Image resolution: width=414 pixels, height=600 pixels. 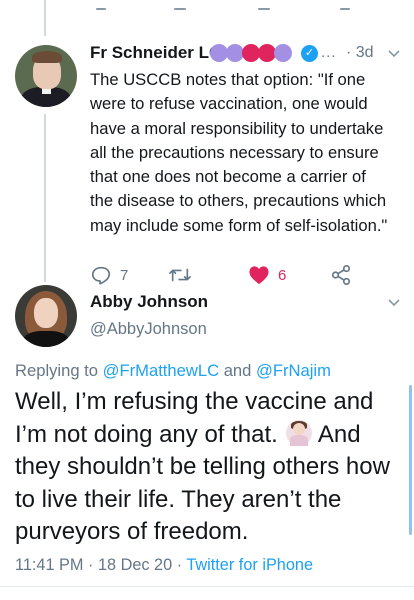 What do you see at coordinates (59, 370) in the screenshot?
I see `replying-prefix: Replying to` at bounding box center [59, 370].